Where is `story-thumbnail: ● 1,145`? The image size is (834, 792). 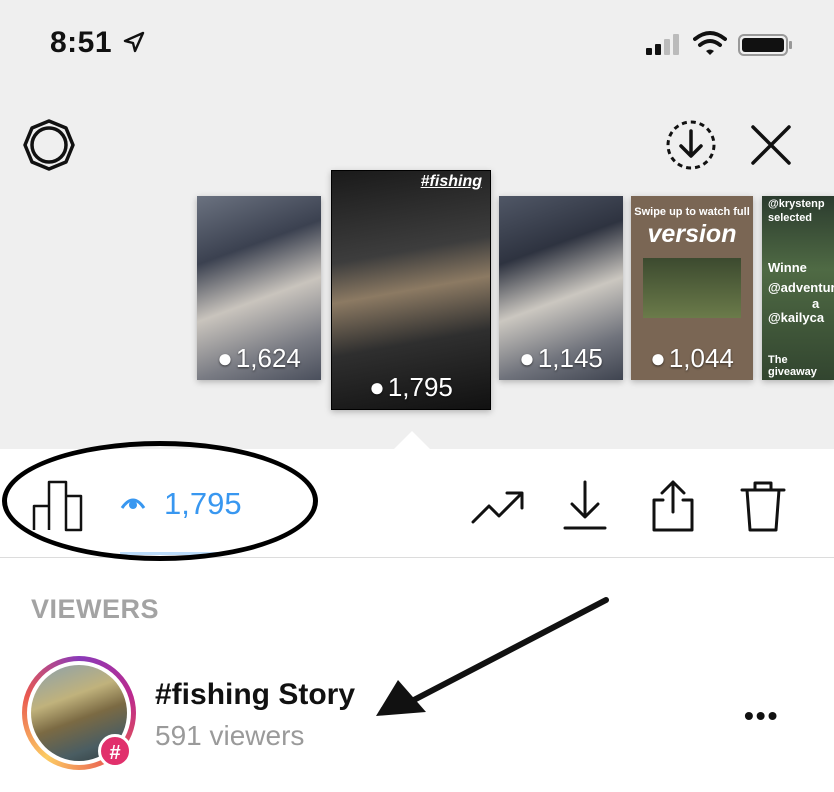 story-thumbnail: ● 1,145 is located at coordinates (561, 288).